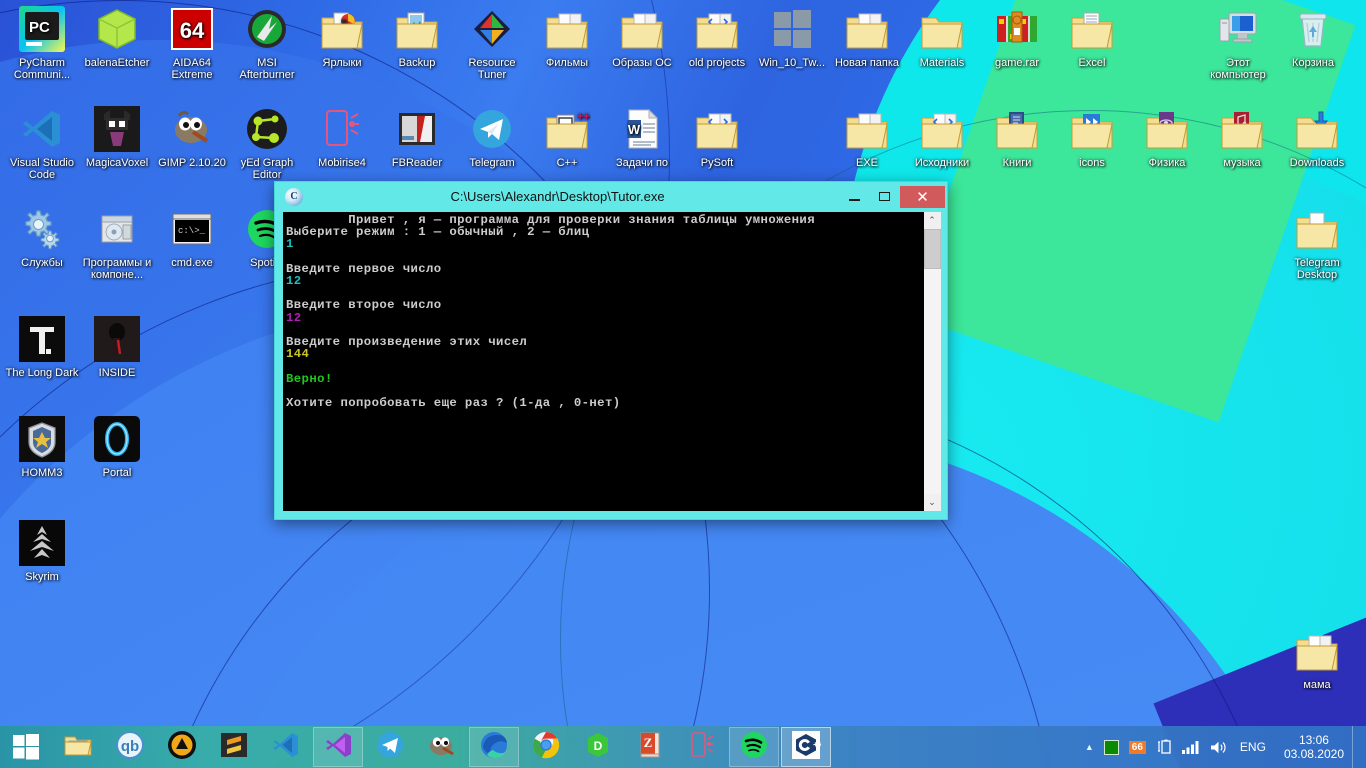 The image size is (1366, 768). I want to click on start-button, so click(26, 747).